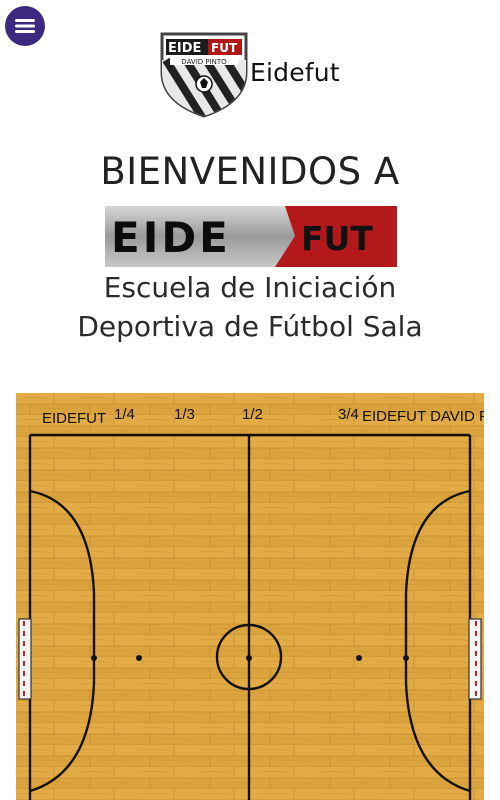  What do you see at coordinates (250, 287) in the screenshot?
I see `subtitle-line-1: Escuela de Iniciación` at bounding box center [250, 287].